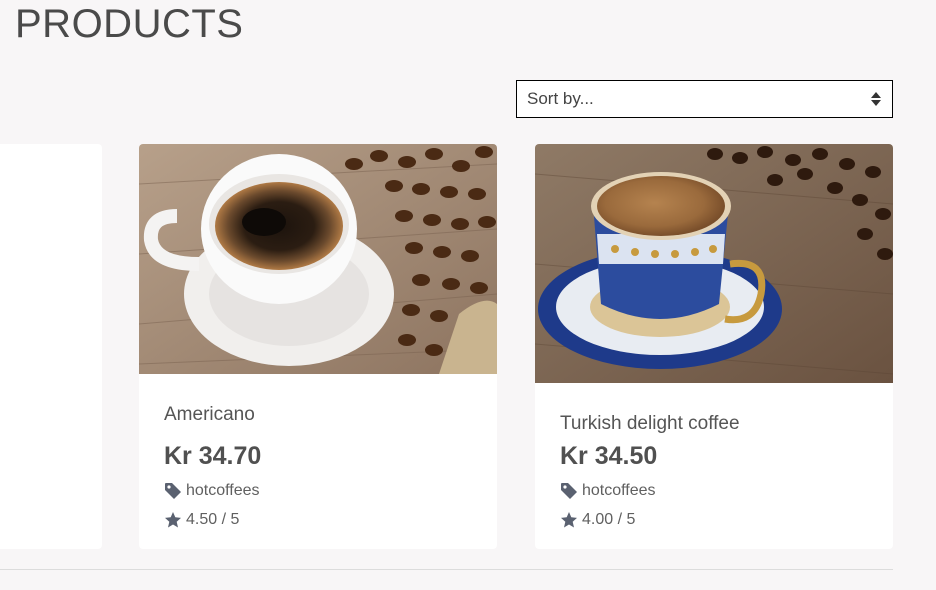 This screenshot has height=590, width=936. I want to click on divider, so click(446, 569).